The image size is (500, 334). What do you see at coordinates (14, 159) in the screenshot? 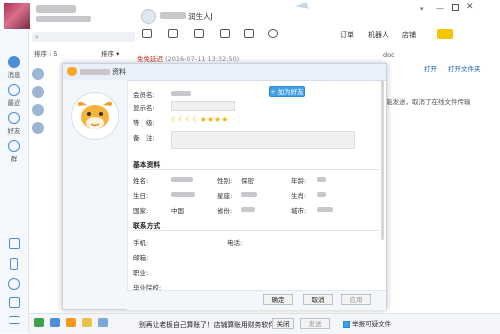
I see `nav-label: 群` at bounding box center [14, 159].